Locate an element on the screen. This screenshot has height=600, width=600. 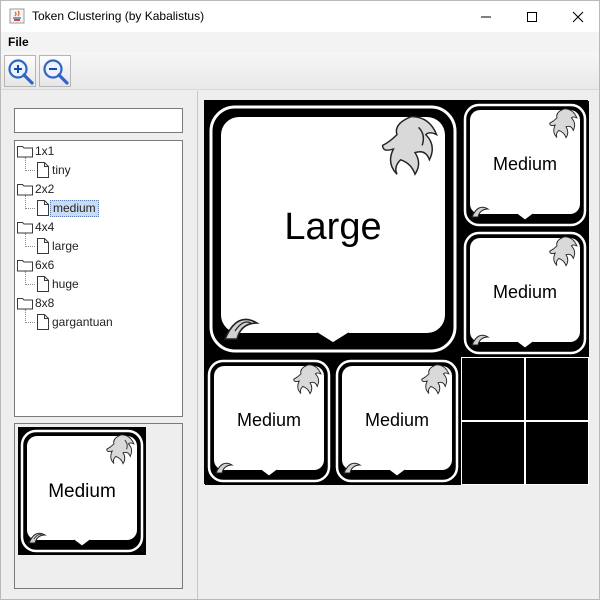
title-bar: Token Clustering (by Kabalistus) is located at coordinates (300, 16).